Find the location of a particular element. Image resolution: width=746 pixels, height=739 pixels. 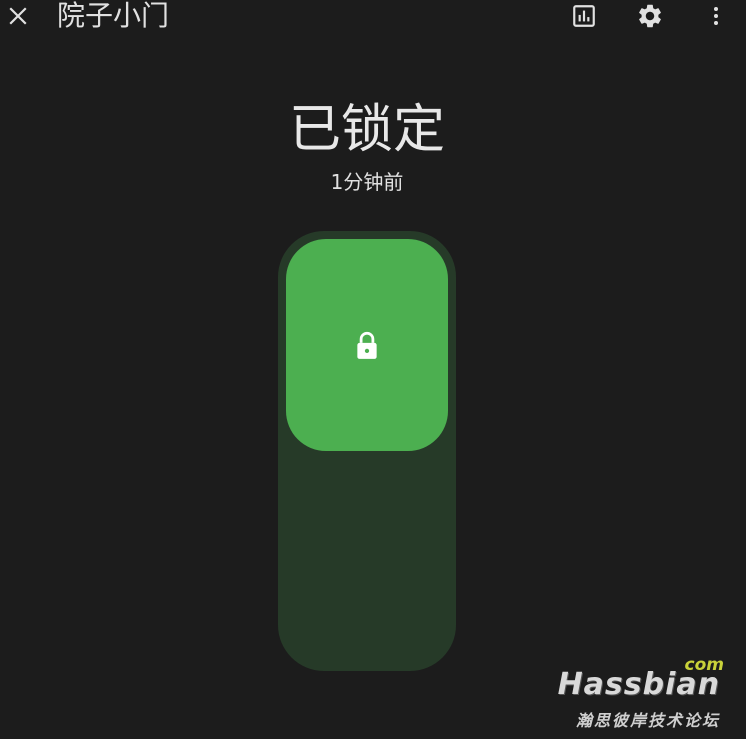

last-changed-text: 1分钟前 is located at coordinates (367, 182).